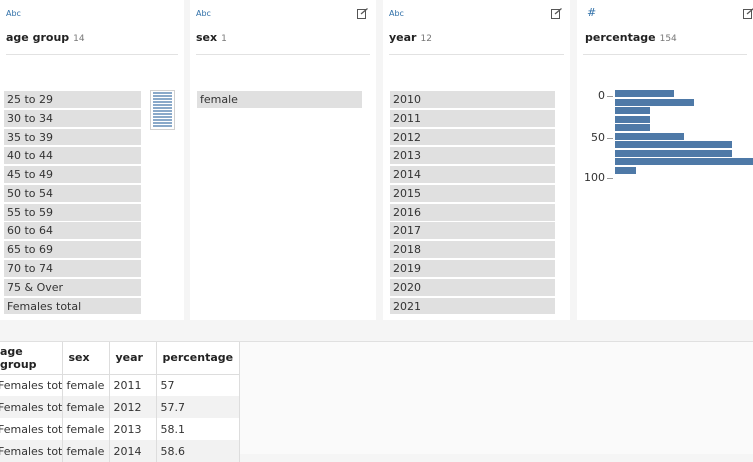  Describe the element at coordinates (198, 358) in the screenshot. I see `column-header-percentage: percentage` at that location.